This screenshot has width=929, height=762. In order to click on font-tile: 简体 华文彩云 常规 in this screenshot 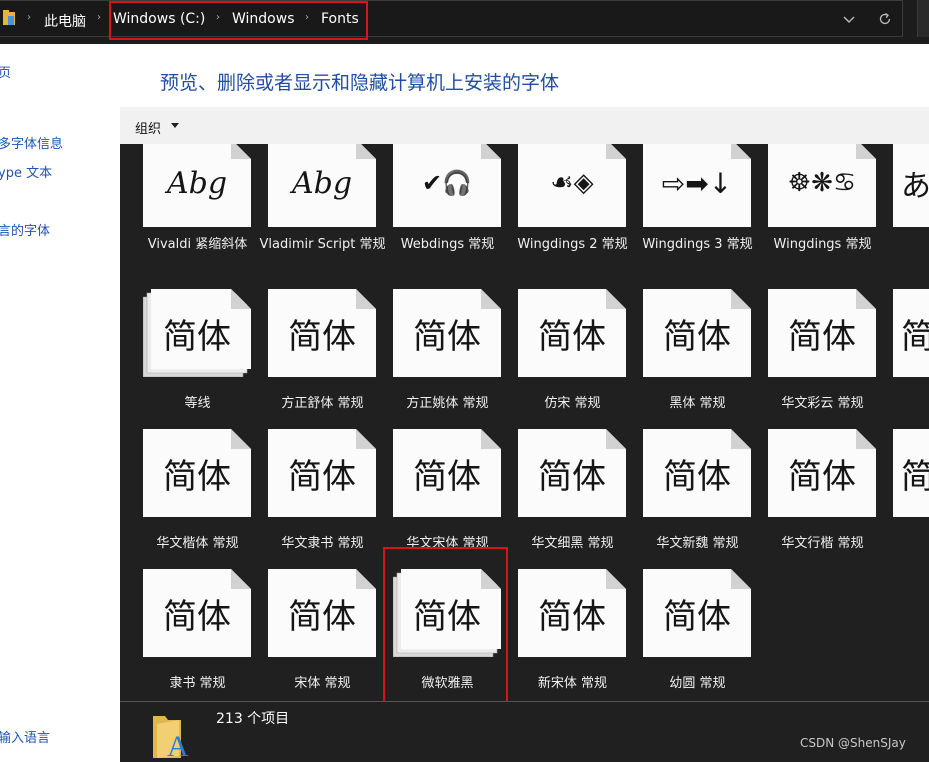, I will do `click(810, 359)`.